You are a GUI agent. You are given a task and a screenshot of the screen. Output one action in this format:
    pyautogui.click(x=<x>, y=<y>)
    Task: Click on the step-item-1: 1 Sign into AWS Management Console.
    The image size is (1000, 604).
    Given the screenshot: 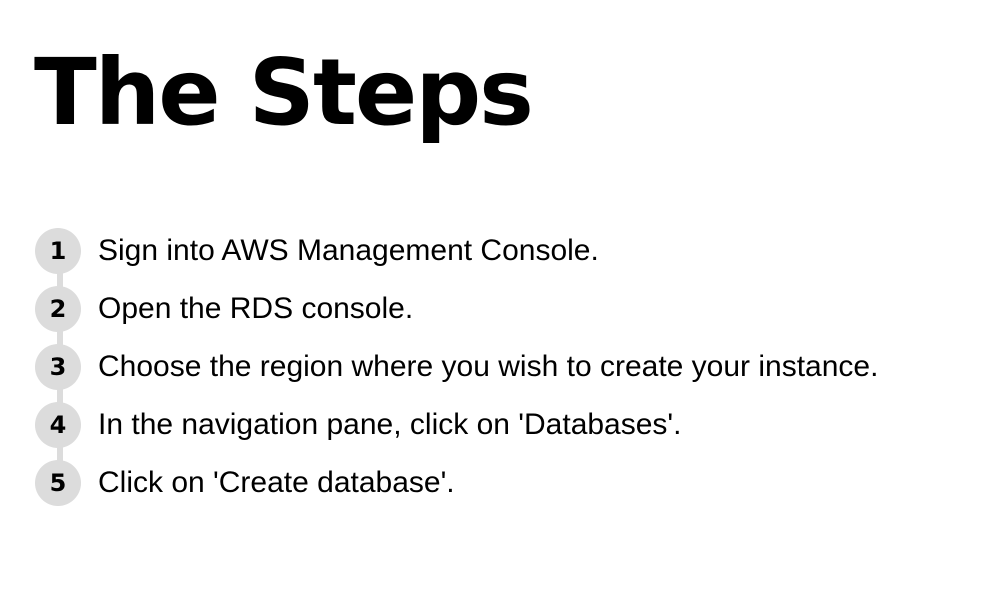 What is the action you would take?
    pyautogui.click(x=515, y=251)
    